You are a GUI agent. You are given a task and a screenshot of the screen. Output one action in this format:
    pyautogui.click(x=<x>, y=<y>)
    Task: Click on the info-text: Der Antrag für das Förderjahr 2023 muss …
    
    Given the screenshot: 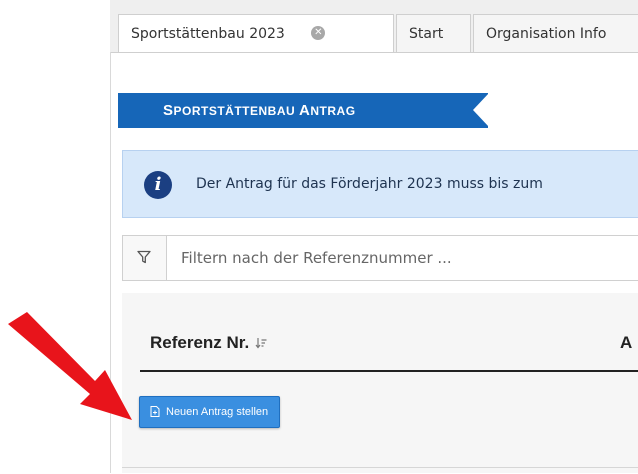 What is the action you would take?
    pyautogui.click(x=369, y=184)
    